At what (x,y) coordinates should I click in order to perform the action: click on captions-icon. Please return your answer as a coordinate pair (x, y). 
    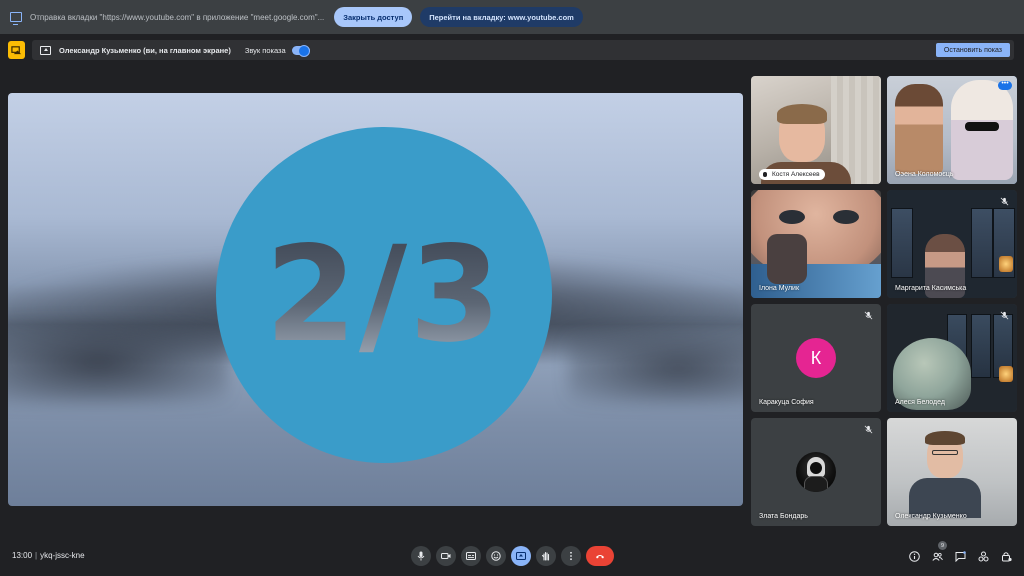
    Looking at the image, I should click on (471, 556).